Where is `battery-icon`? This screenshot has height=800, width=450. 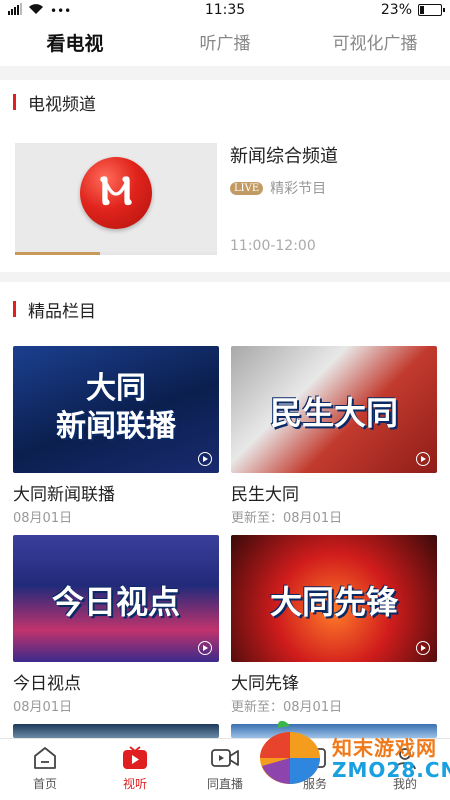 battery-icon is located at coordinates (431, 10).